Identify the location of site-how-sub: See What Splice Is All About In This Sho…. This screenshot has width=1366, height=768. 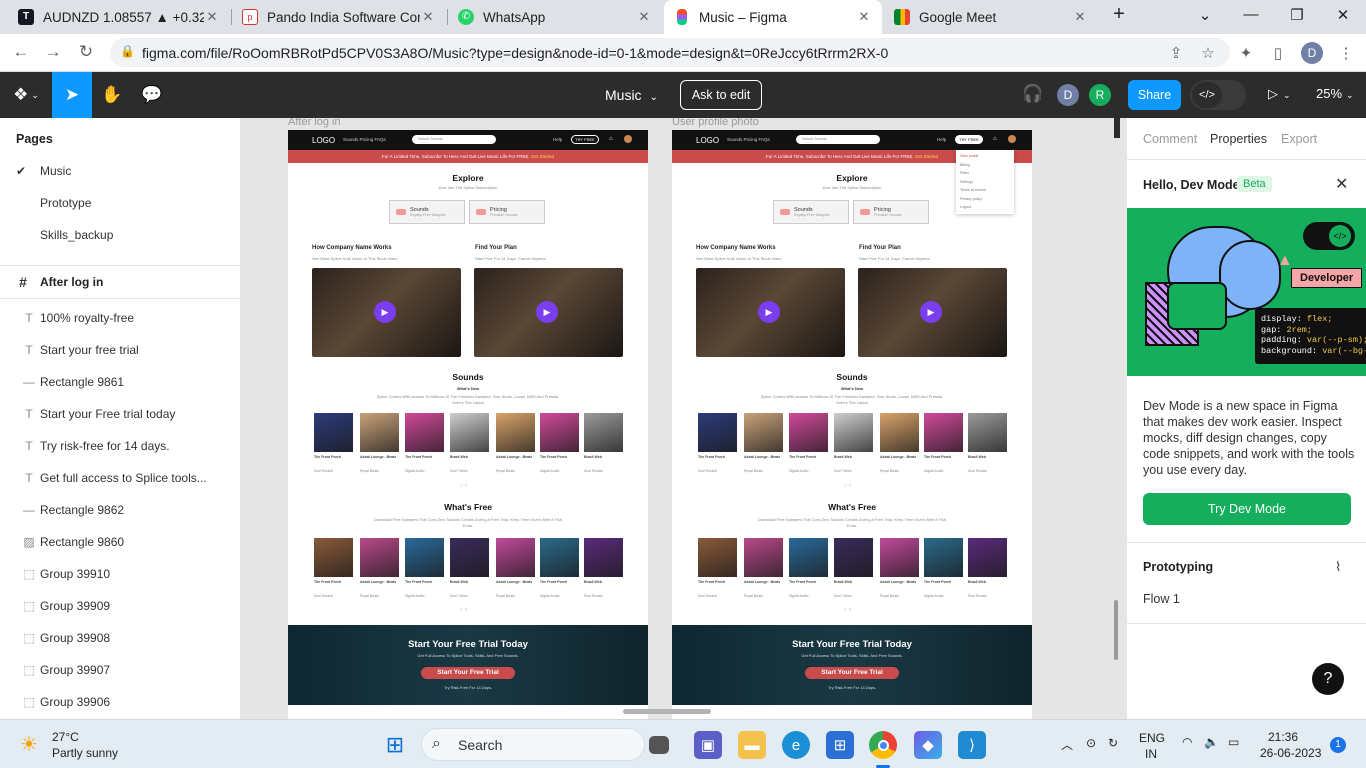
(355, 258).